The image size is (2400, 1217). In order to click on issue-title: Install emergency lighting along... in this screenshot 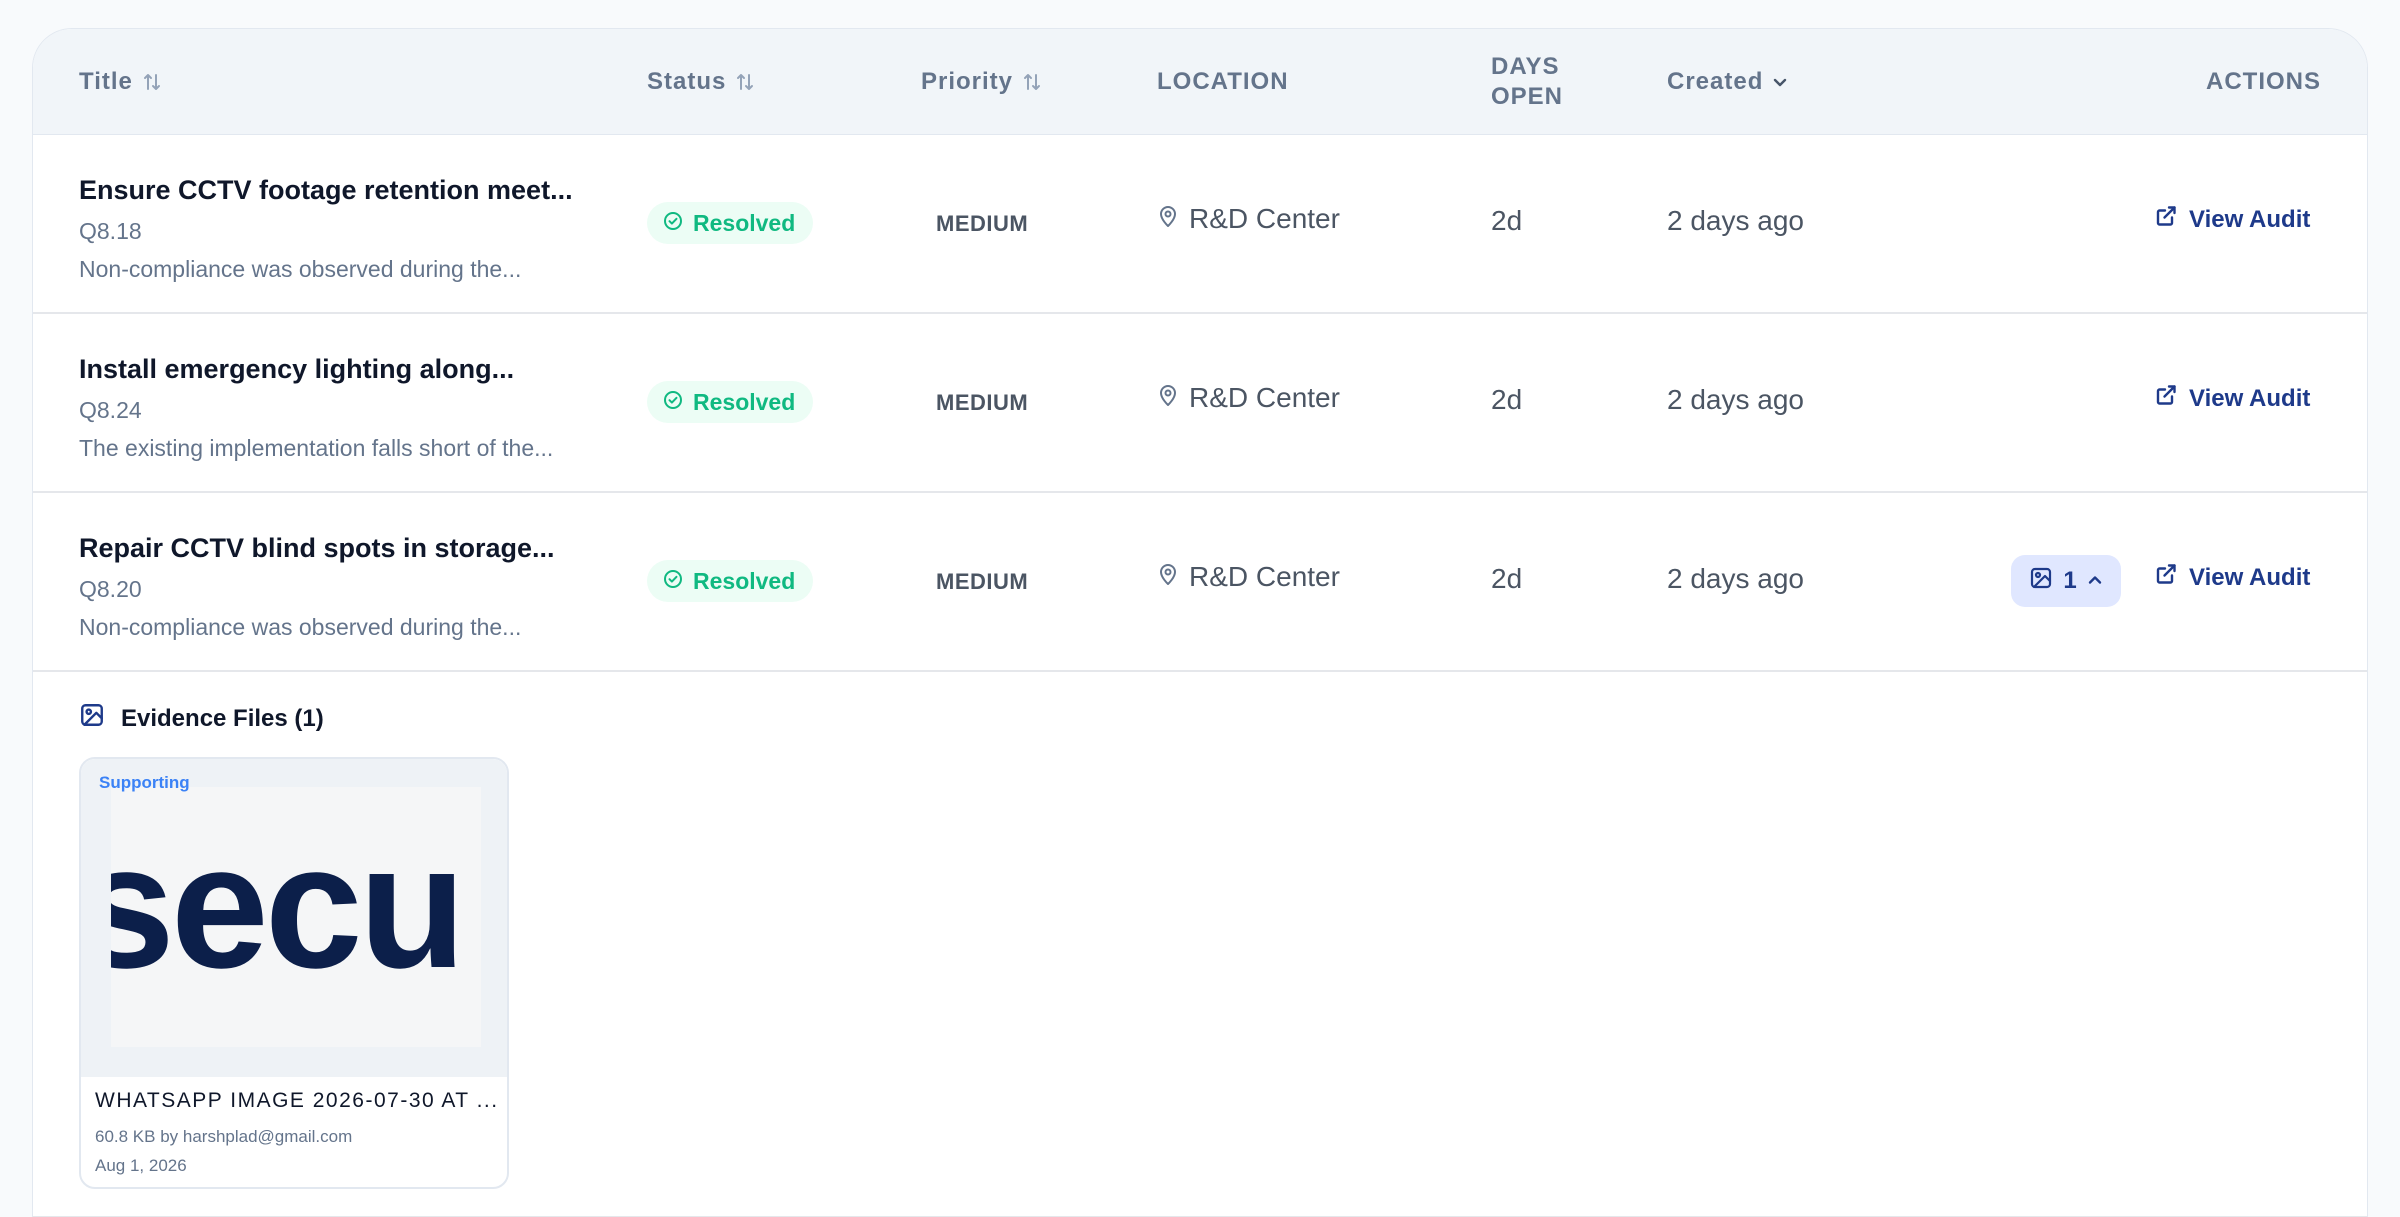, I will do `click(296, 369)`.